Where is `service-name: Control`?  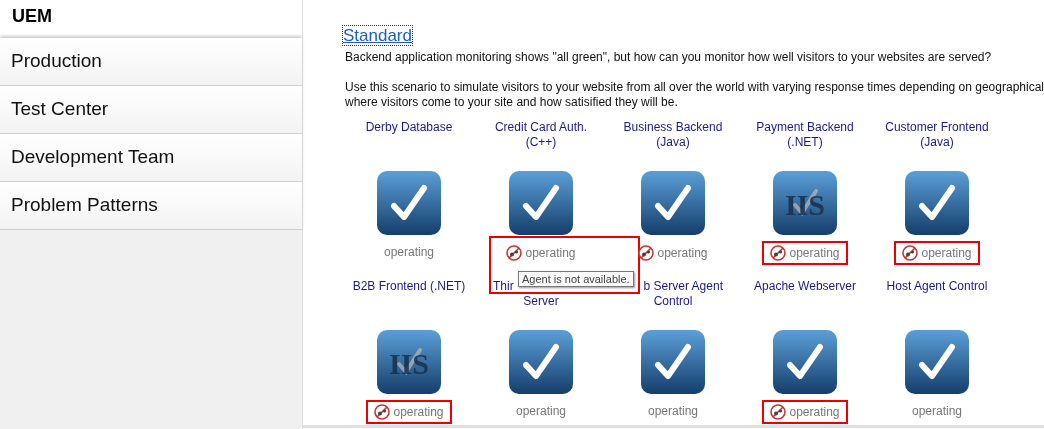 service-name: Control is located at coordinates (673, 301).